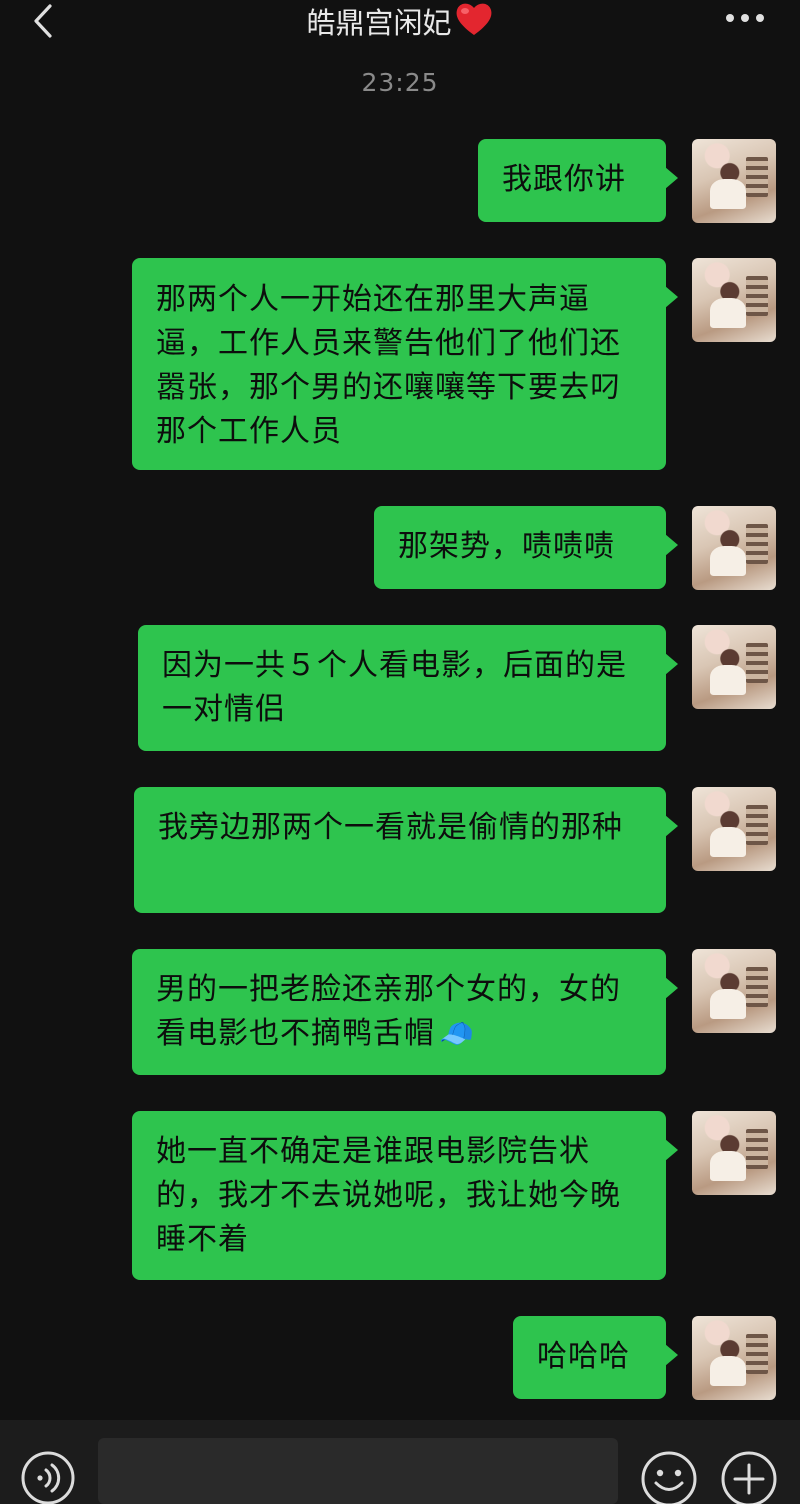 The image size is (800, 1504). Describe the element at coordinates (394, 687) in the screenshot. I see `message-text: 因为一共５个人看电影，后面的是一对情侣` at that location.